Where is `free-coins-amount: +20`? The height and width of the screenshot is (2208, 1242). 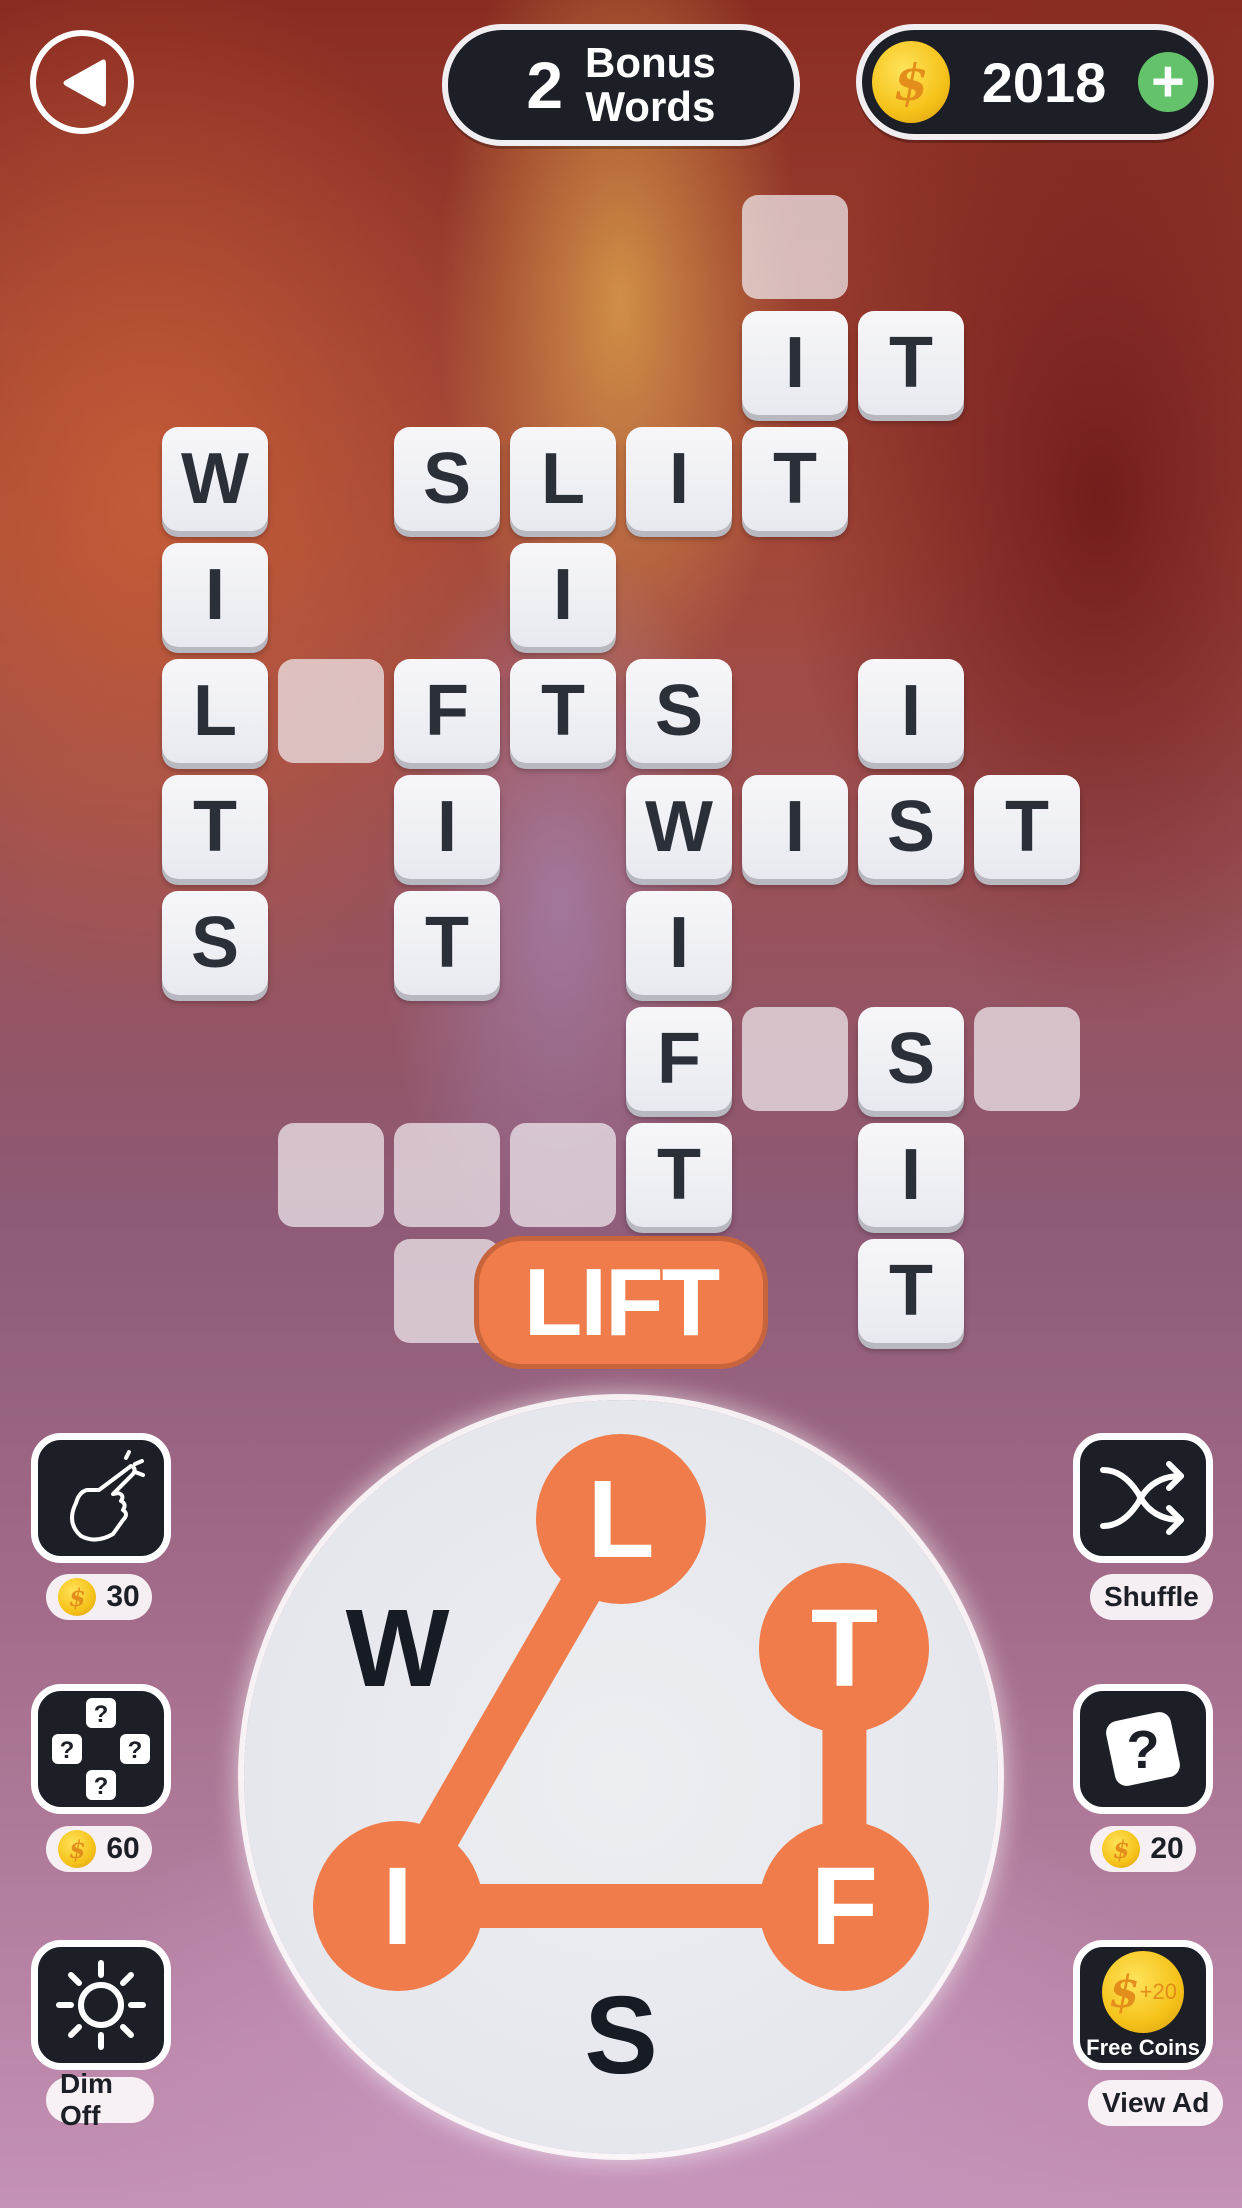 free-coins-amount: +20 is located at coordinates (1158, 1991).